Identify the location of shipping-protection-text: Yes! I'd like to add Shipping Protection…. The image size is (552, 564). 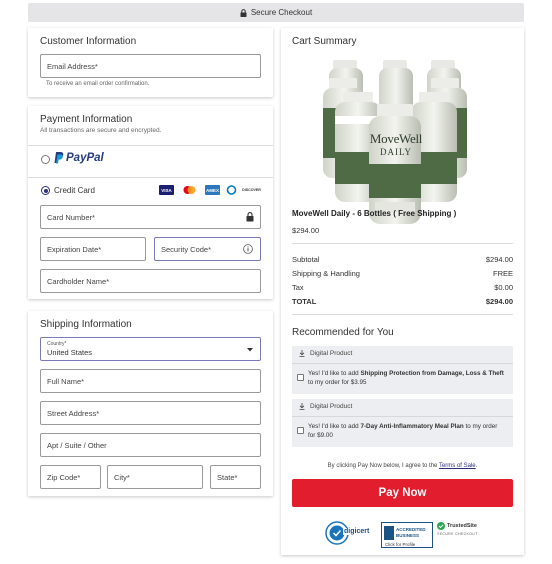
(406, 378).